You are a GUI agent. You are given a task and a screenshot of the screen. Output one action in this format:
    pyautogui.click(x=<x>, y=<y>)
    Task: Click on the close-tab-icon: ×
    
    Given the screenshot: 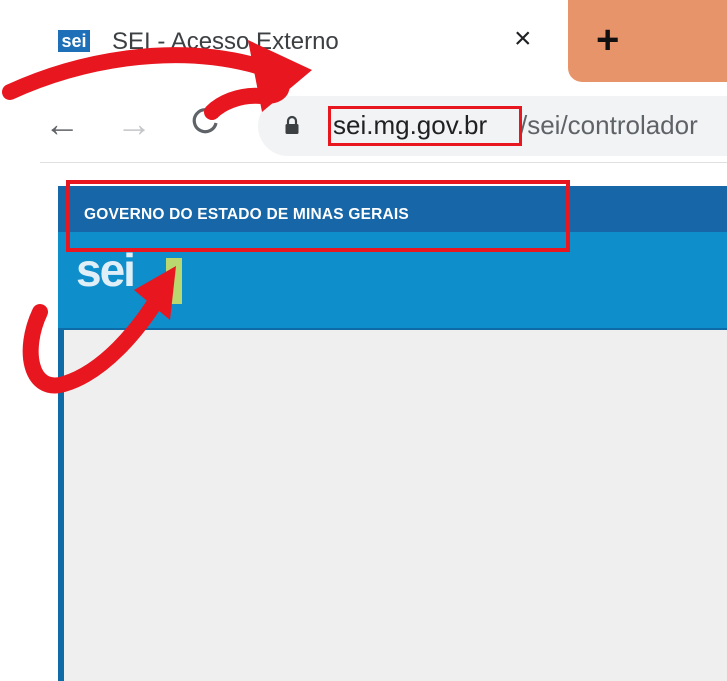 What is the action you would take?
    pyautogui.click(x=523, y=39)
    